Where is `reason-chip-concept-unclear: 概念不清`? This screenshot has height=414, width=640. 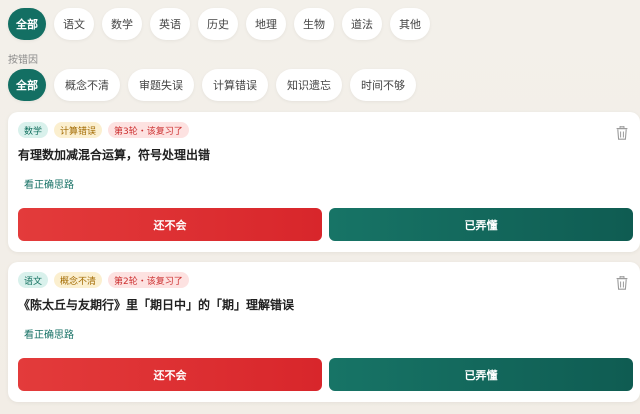
reason-chip-concept-unclear: 概念不清 is located at coordinates (87, 85).